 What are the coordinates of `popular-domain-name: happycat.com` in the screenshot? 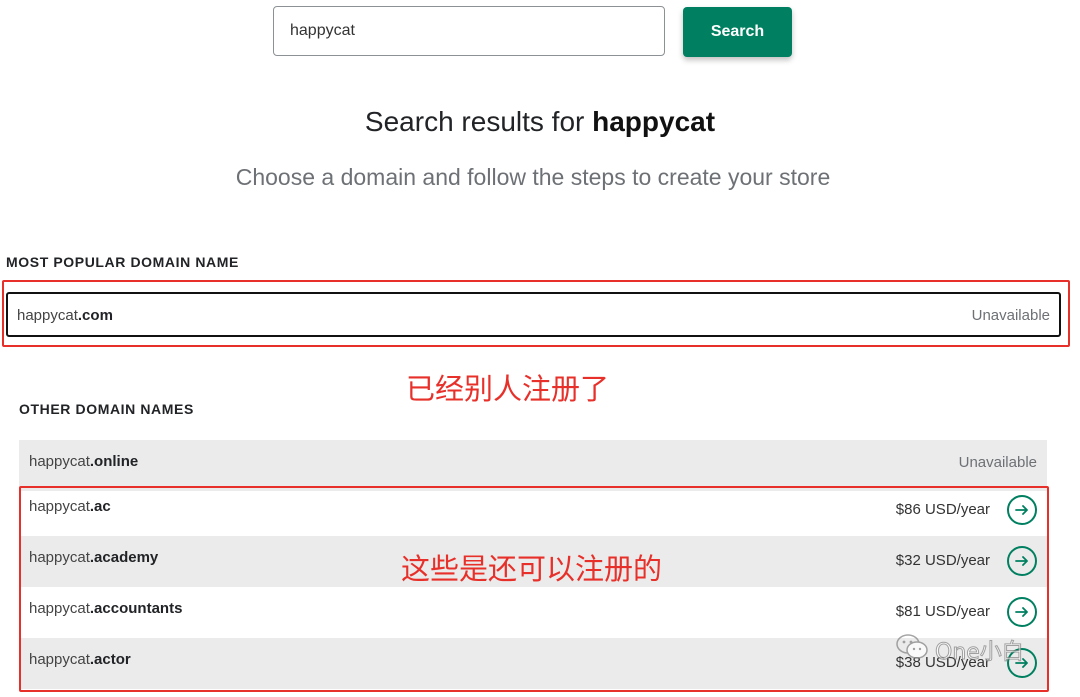 It's located at (65, 315).